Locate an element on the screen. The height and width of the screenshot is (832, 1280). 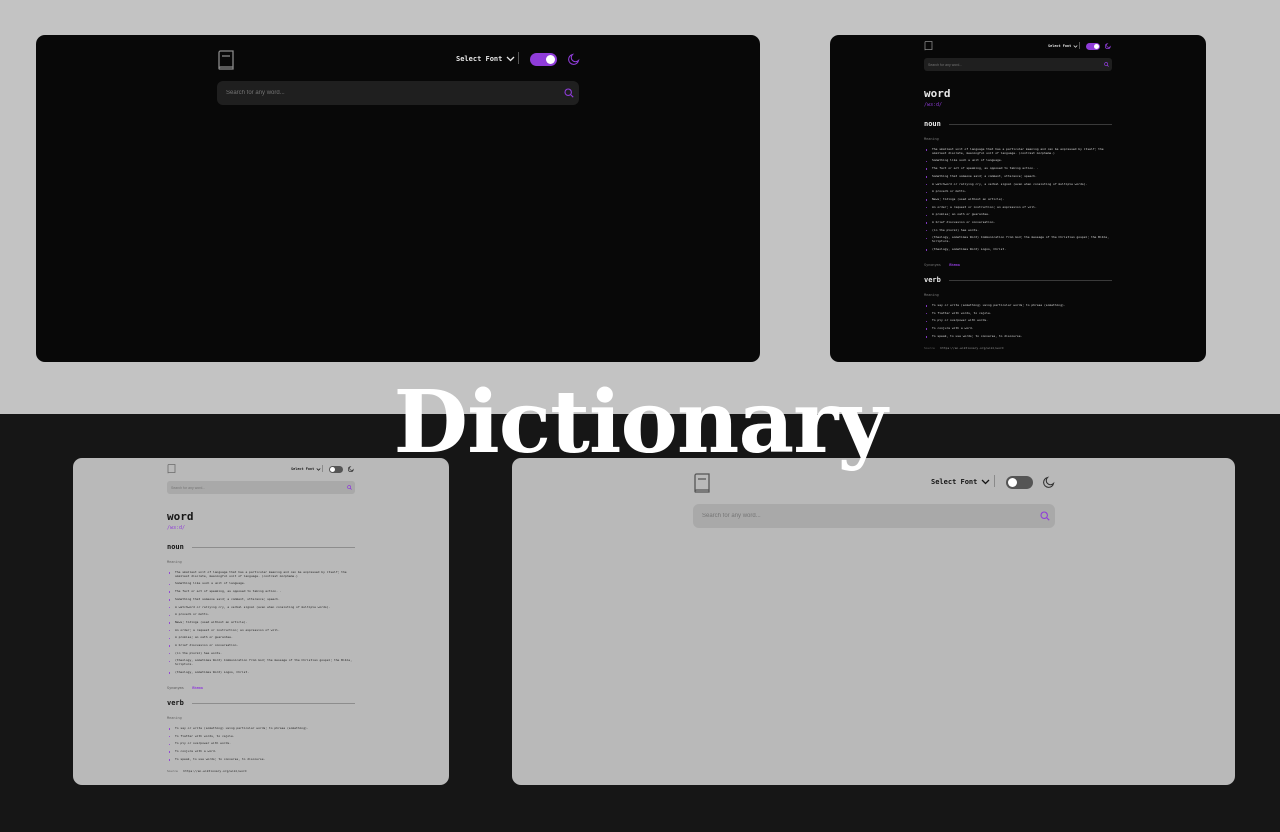
phonetic: /wɜːd/ is located at coordinates (176, 528).